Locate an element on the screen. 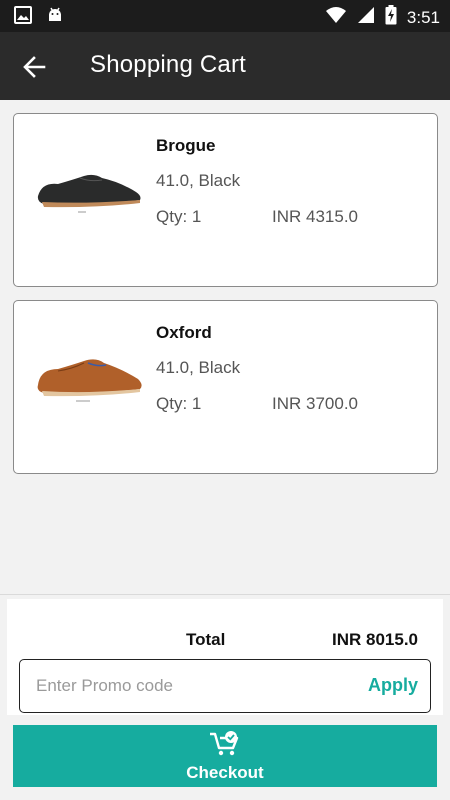 The height and width of the screenshot is (800, 450). promo-code-box: Apply is located at coordinates (225, 686).